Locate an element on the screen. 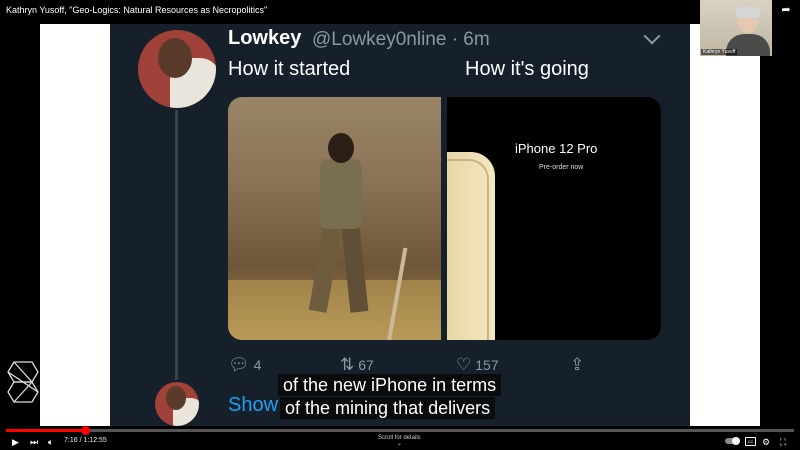 This screenshot has height=450, width=800. reply-count: 4 is located at coordinates (257, 365).